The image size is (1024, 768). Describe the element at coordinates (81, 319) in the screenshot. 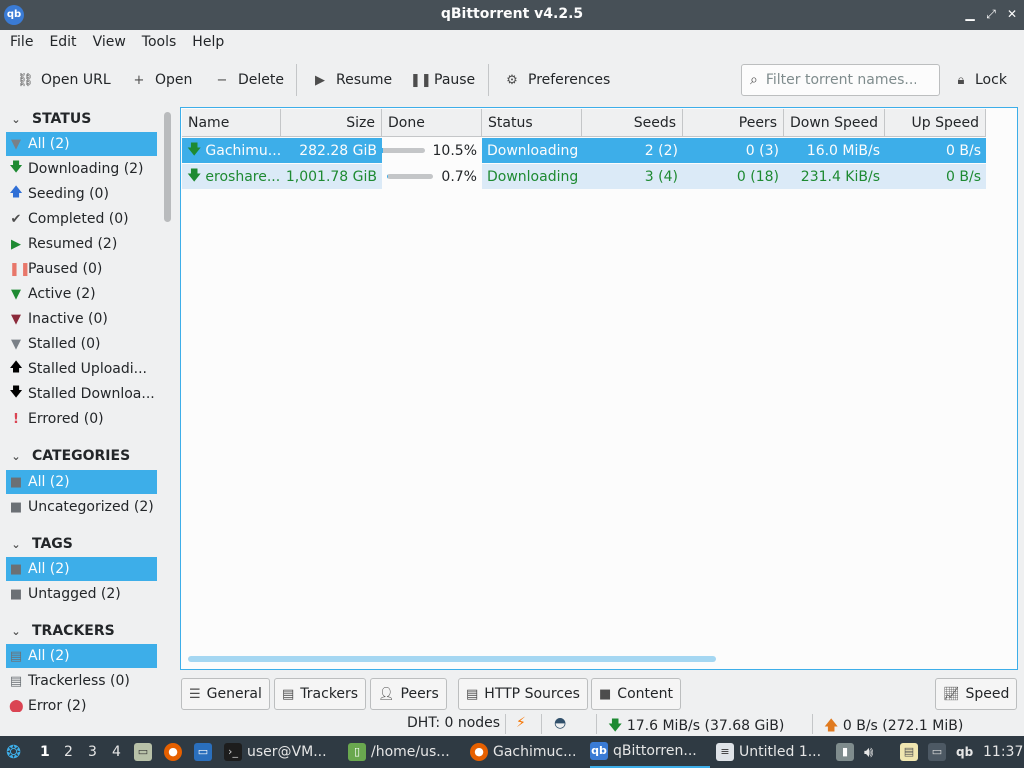

I see `status-item-inactive: ▼ Inactive (0)` at that location.